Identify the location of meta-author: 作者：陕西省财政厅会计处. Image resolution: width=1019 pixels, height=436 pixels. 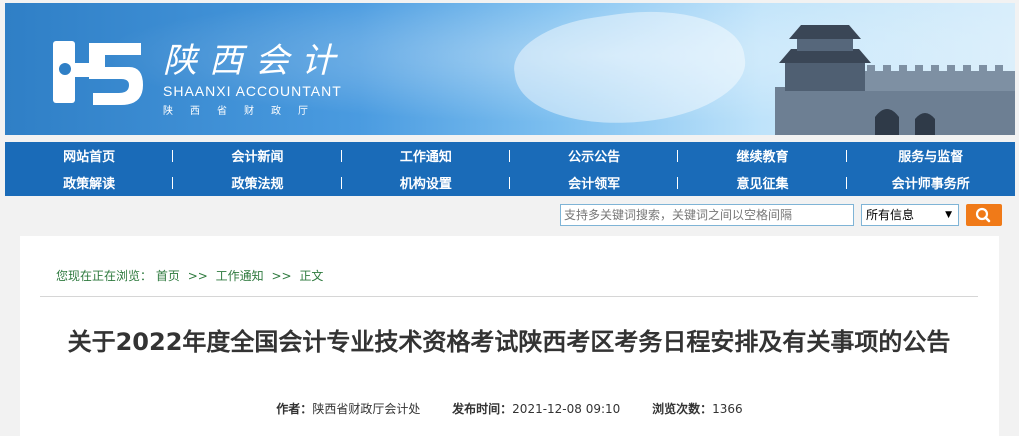
(350, 409).